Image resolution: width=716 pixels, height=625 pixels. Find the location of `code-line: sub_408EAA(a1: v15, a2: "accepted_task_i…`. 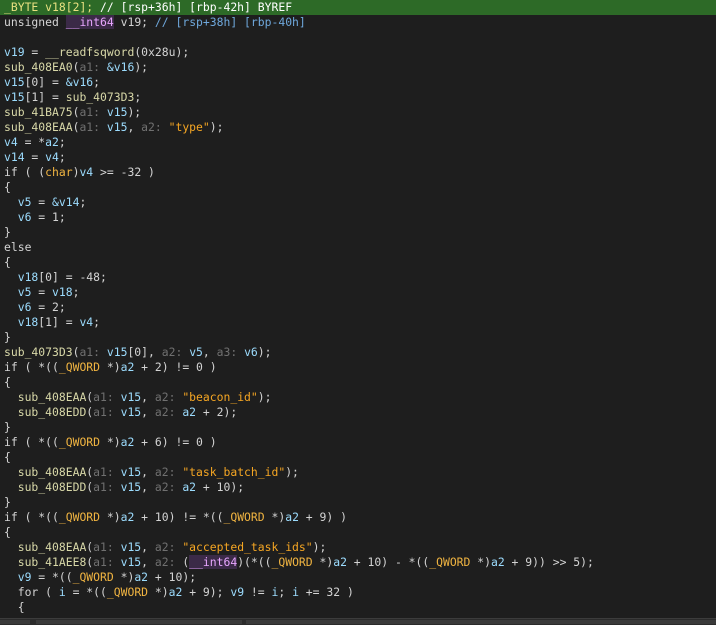

code-line: sub_408EAA(a1: v15, a2: "accepted_task_i… is located at coordinates (358, 547).